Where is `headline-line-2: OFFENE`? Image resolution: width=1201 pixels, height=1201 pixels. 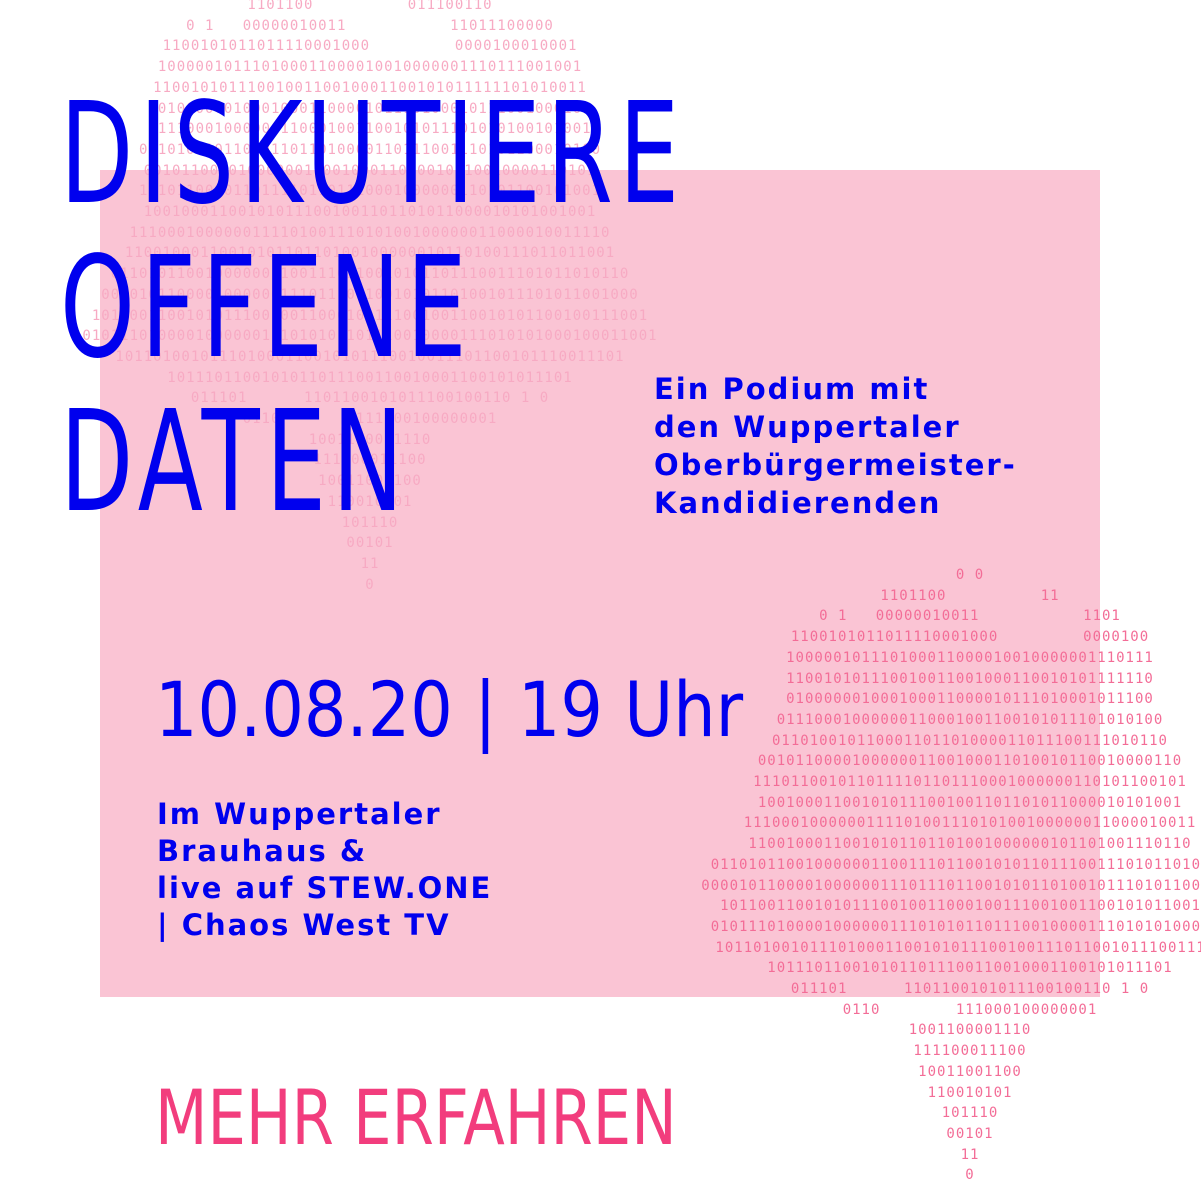
headline-line-2: OFFENE is located at coordinates (266, 308).